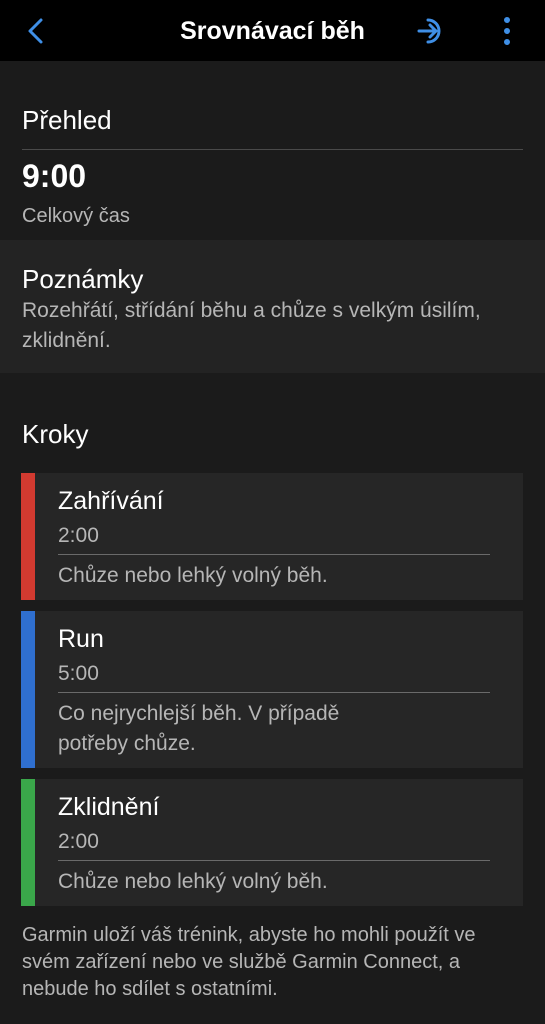  Describe the element at coordinates (111, 501) in the screenshot. I see `step-name: Zahřívání` at that location.